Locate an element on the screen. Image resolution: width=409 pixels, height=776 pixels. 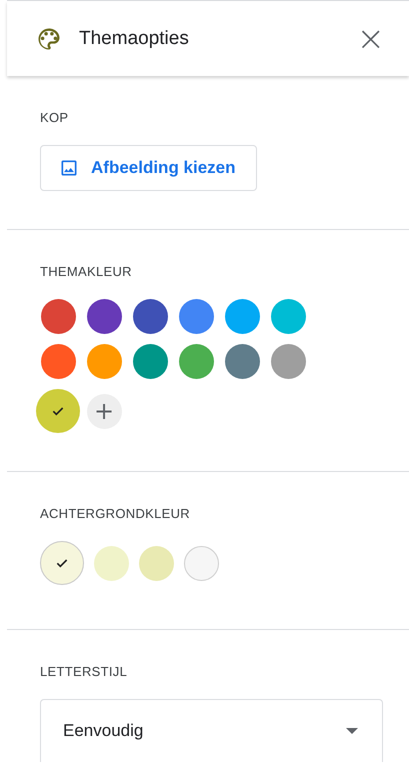
add-color-button: + is located at coordinates (104, 411).